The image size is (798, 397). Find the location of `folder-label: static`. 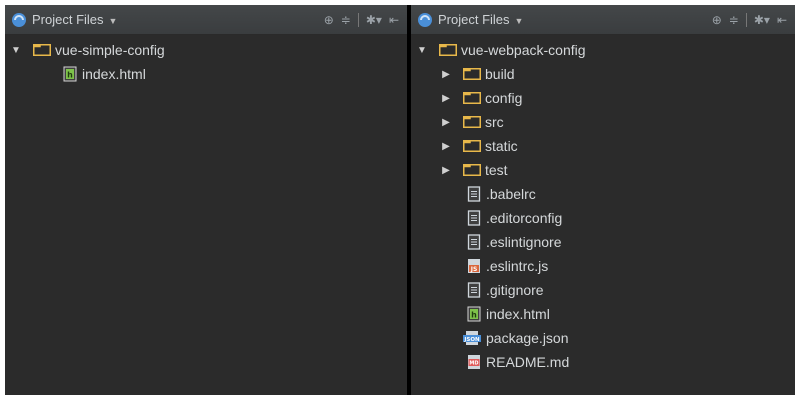

folder-label: static is located at coordinates (501, 146).